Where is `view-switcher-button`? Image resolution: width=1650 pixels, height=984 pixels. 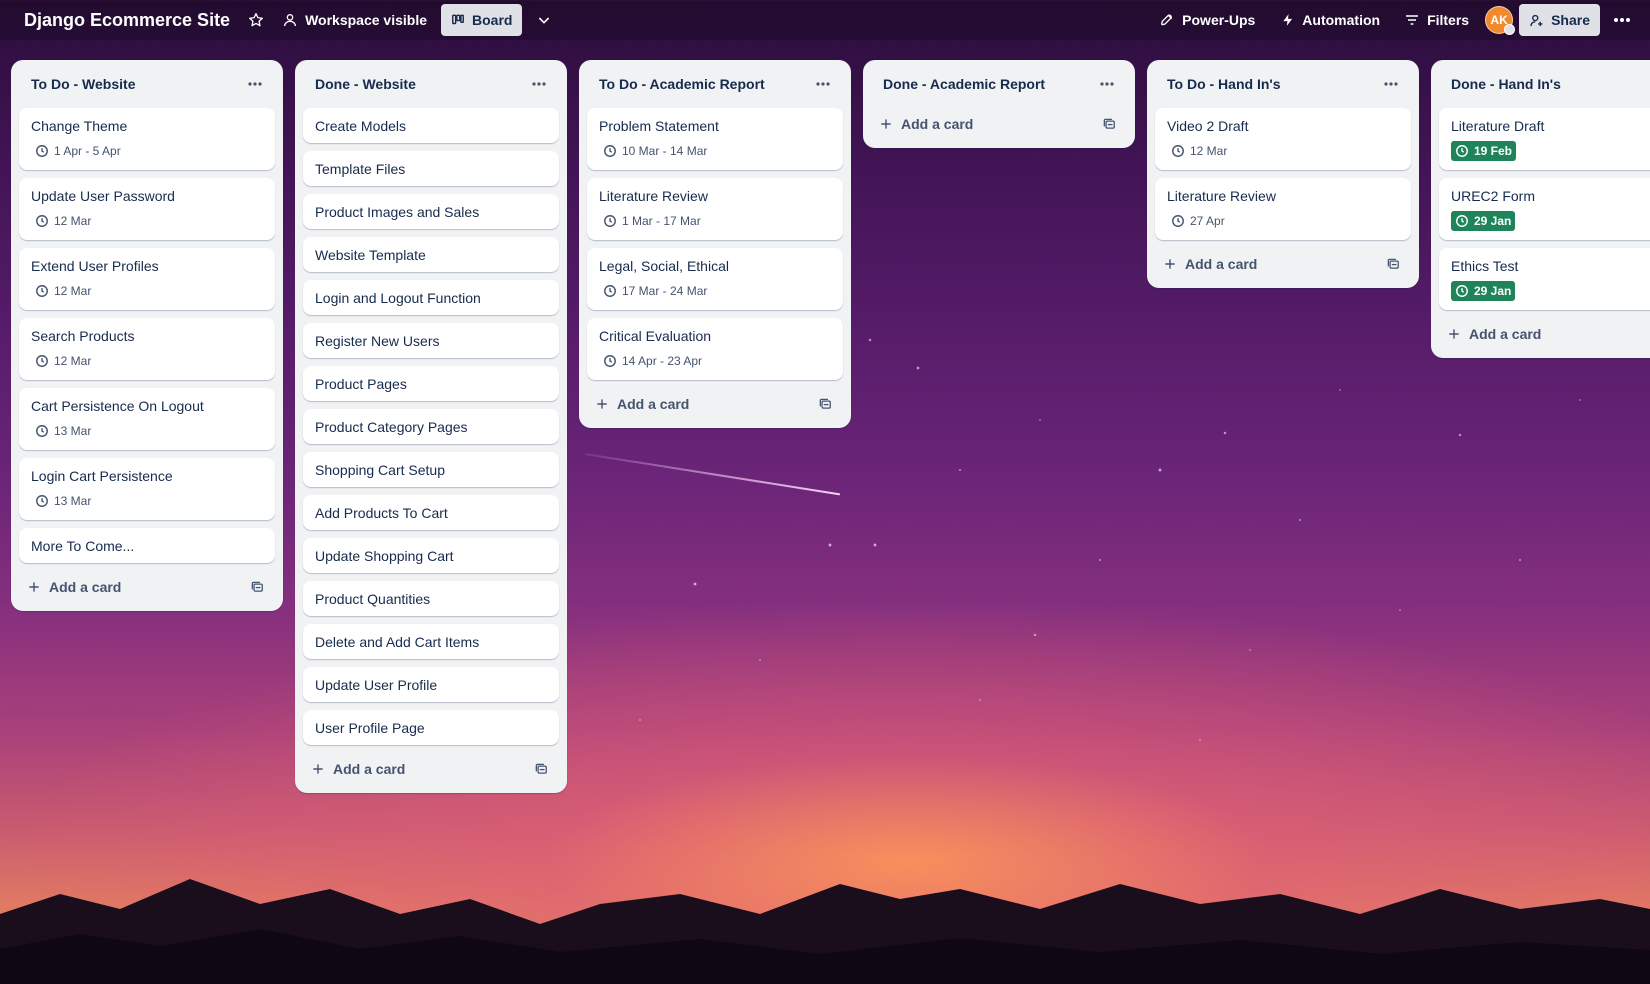
view-switcher-button is located at coordinates (544, 20).